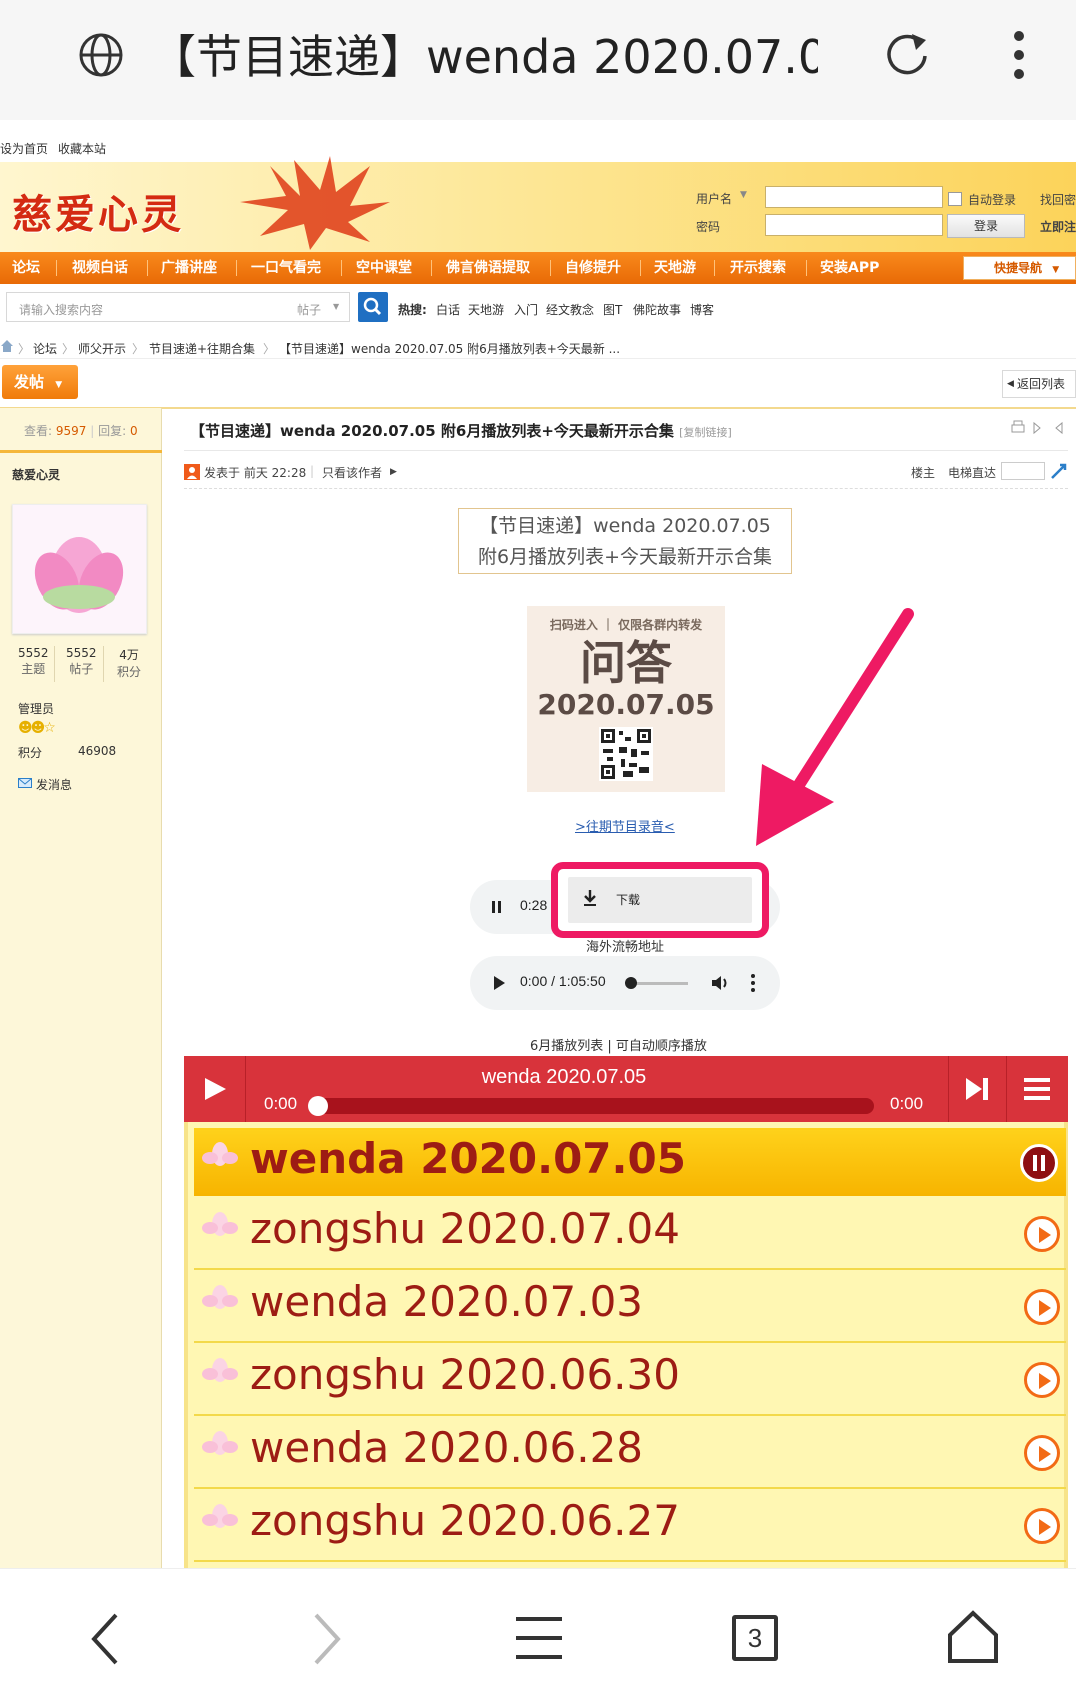 The height and width of the screenshot is (1706, 1076). Describe the element at coordinates (630, 1526) in the screenshot. I see `playlist-item: zongshu 2020.06.27` at that location.